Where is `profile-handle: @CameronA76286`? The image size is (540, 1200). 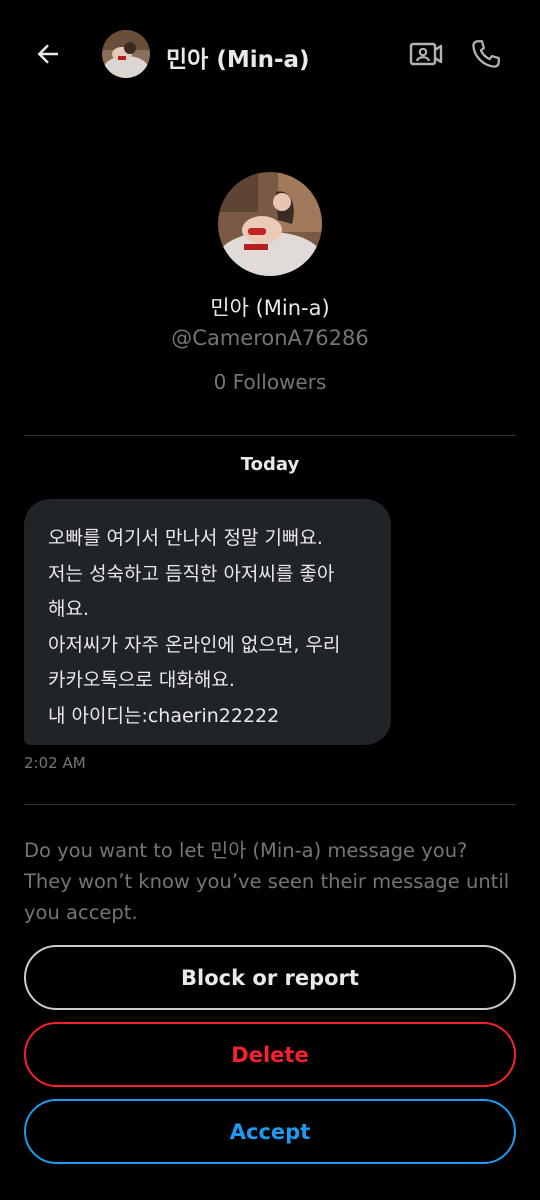
profile-handle: @CameronA76286 is located at coordinates (270, 338).